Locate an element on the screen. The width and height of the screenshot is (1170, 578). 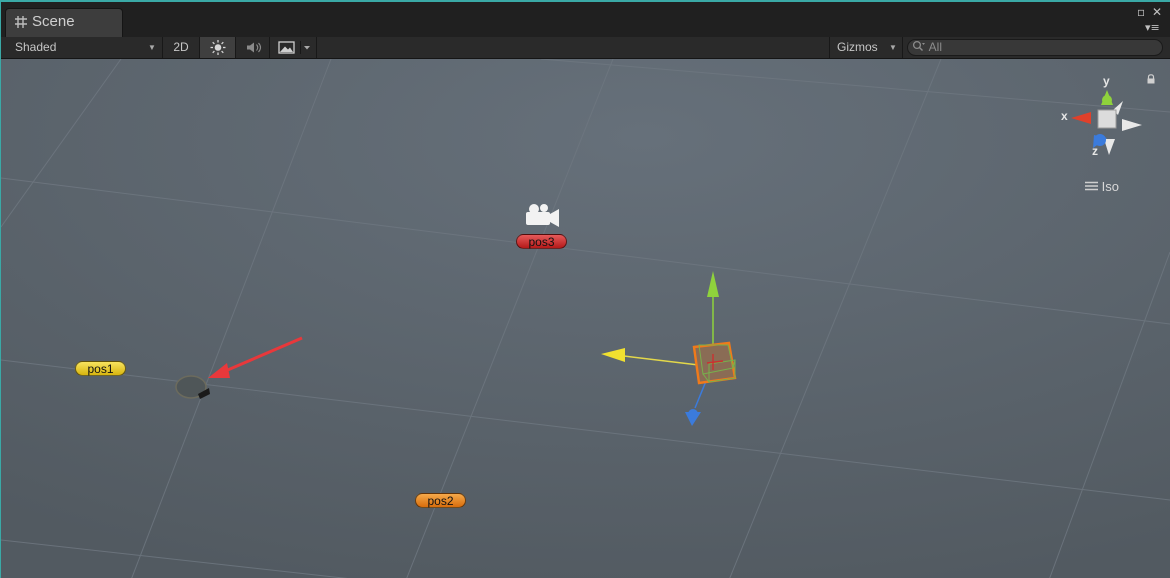
selected-cube is located at coordinates (714, 363).